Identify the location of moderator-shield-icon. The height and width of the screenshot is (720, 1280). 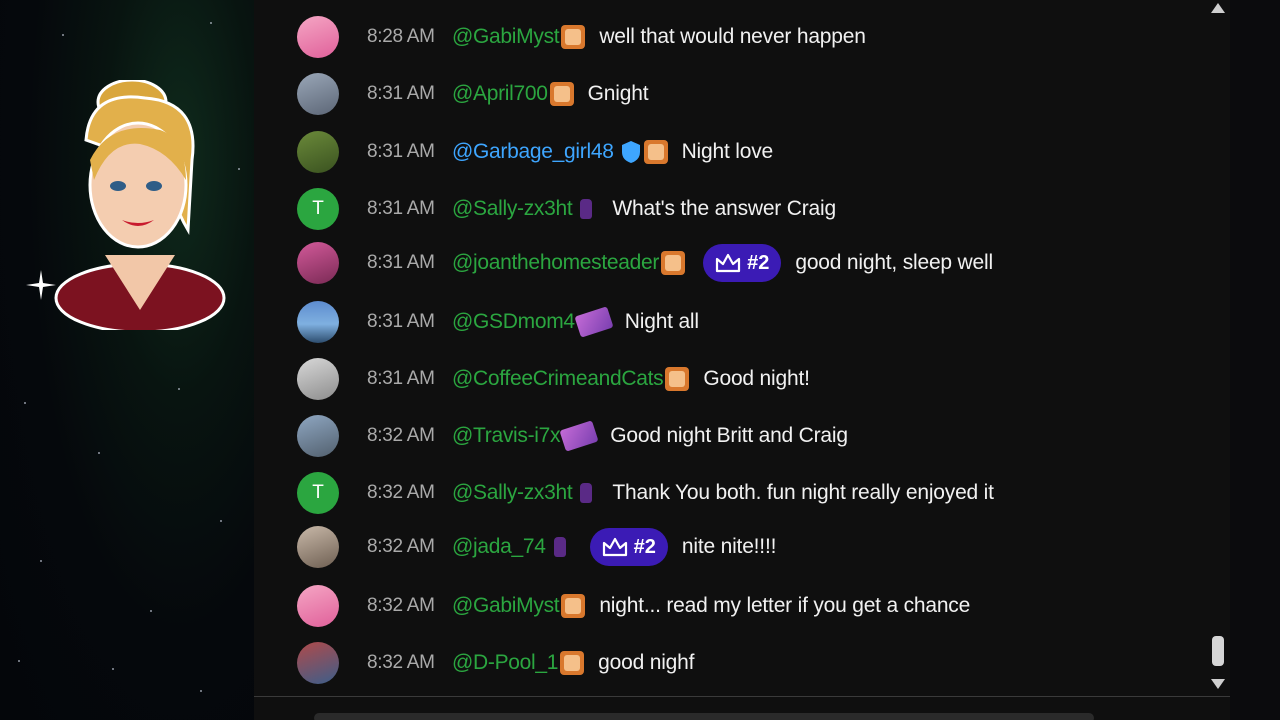
(630, 152).